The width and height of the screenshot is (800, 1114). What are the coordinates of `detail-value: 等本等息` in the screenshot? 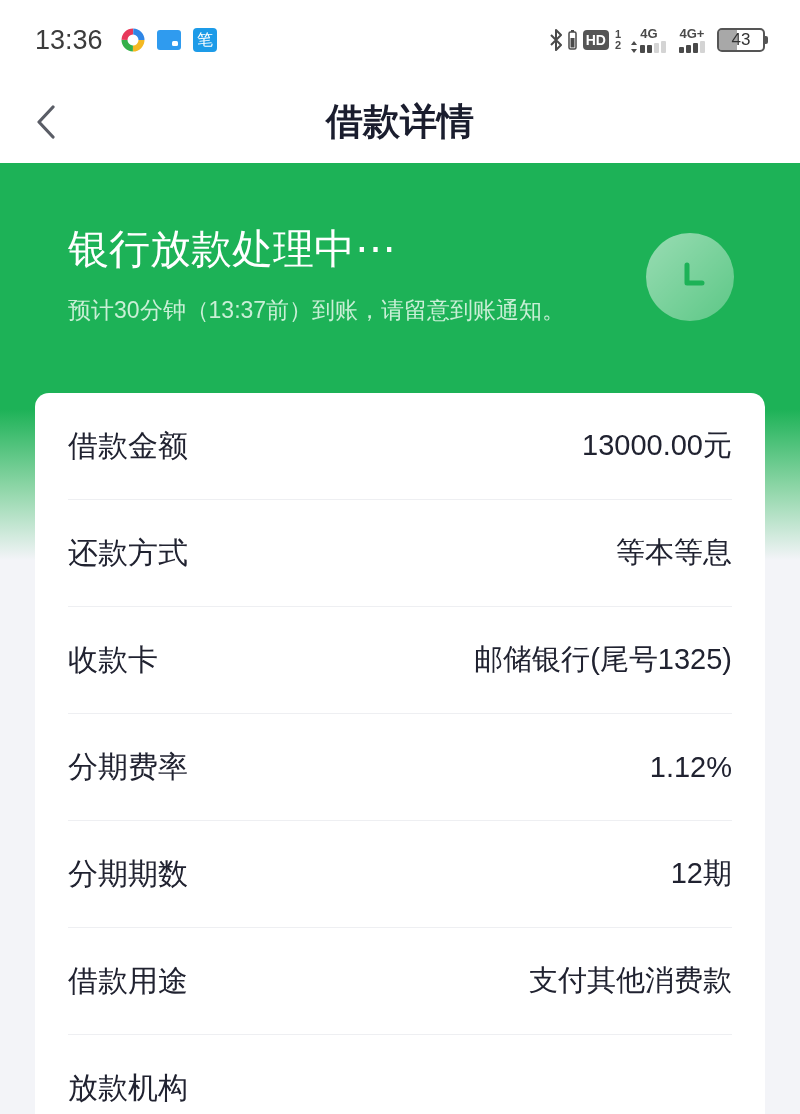 It's located at (674, 552).